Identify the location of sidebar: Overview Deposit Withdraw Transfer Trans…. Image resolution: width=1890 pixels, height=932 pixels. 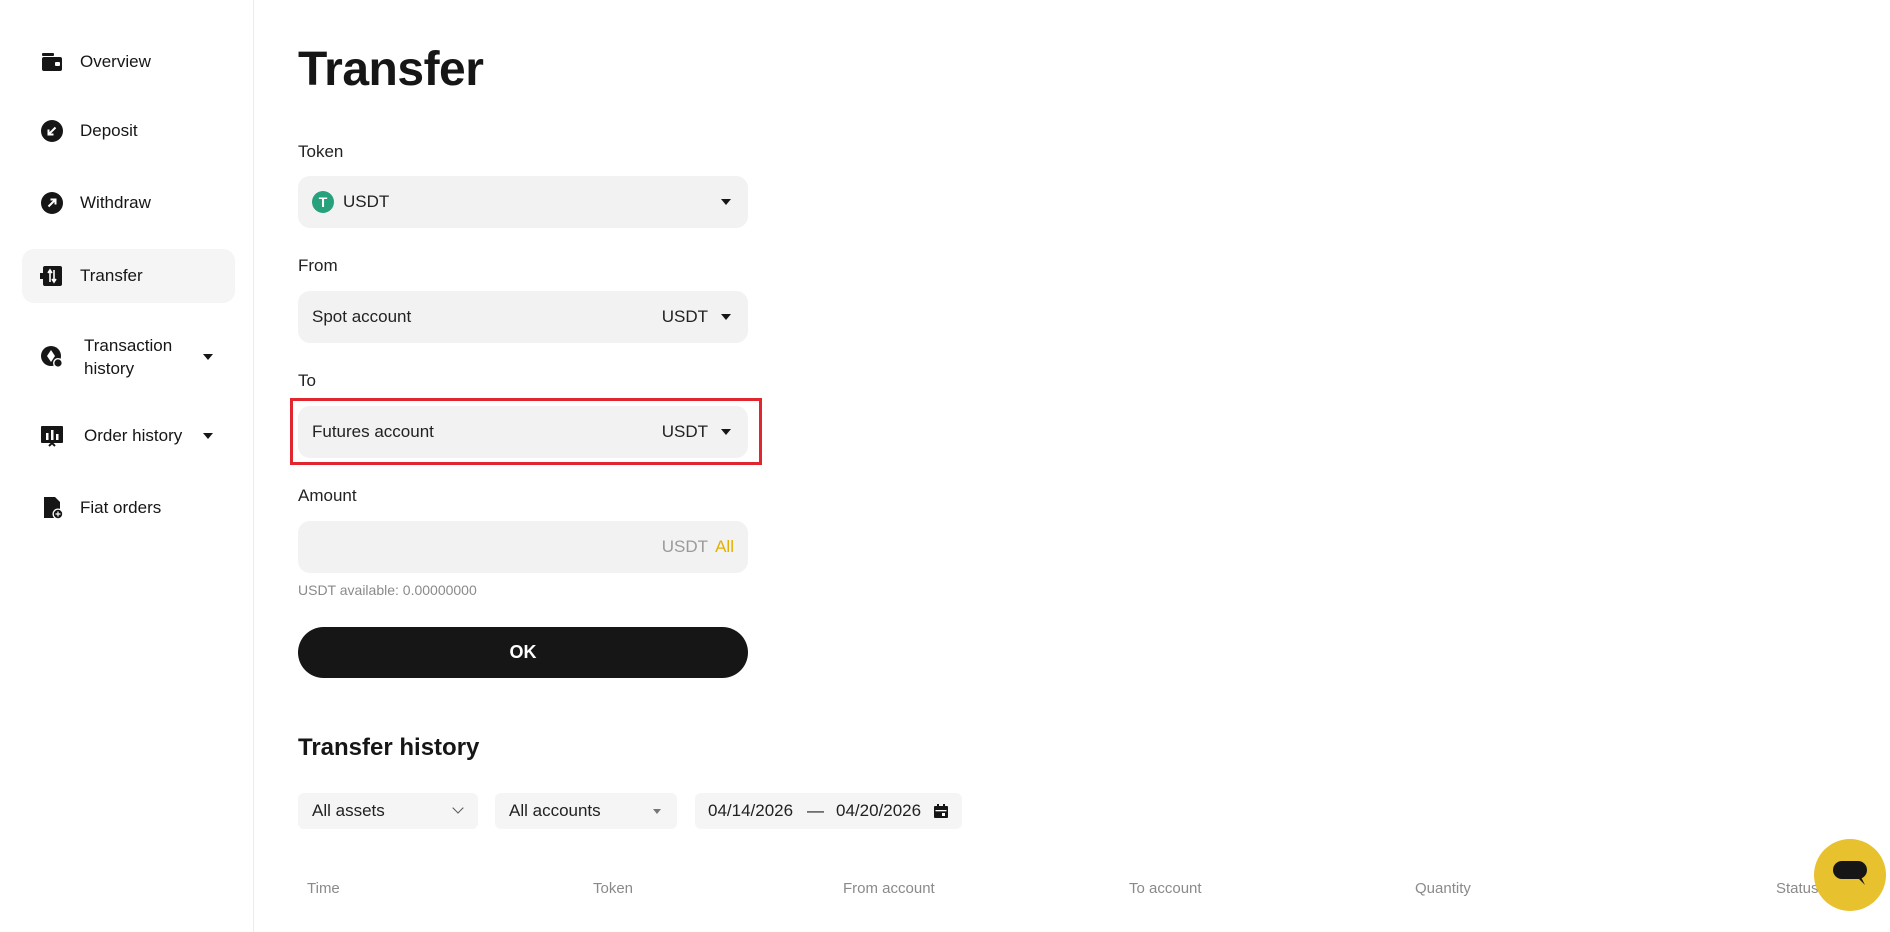
(127, 466).